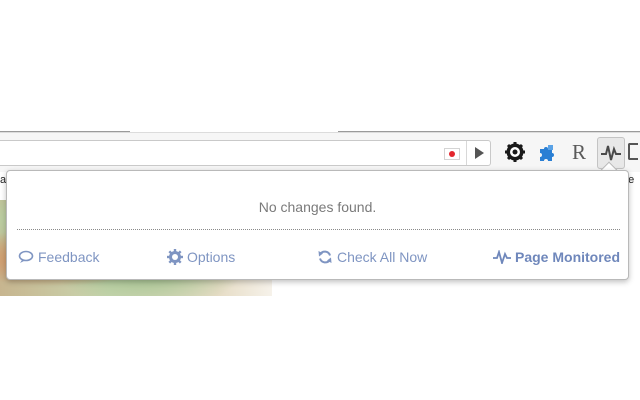  Describe the element at coordinates (633, 151) in the screenshot. I see `window-icon-partial` at that location.